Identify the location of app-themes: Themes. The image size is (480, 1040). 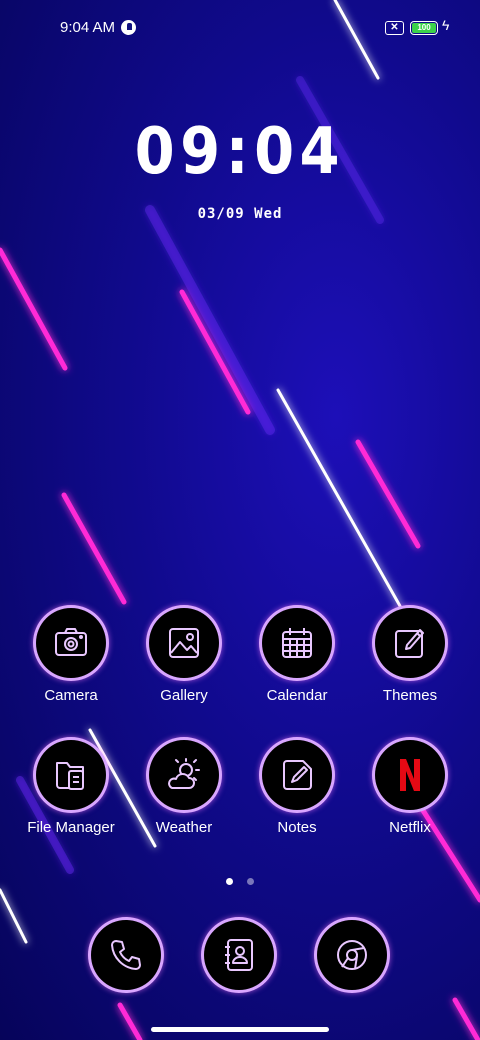
(410, 656).